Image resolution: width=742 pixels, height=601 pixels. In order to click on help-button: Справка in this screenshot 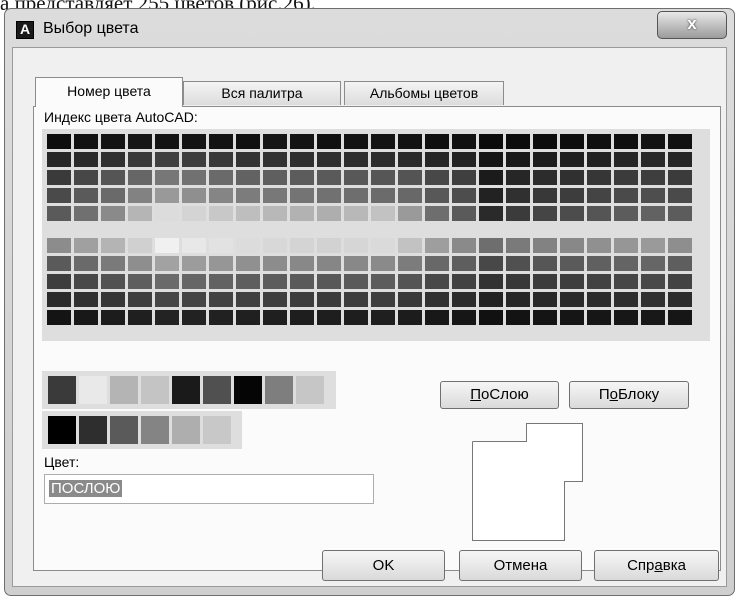, I will do `click(656, 565)`.